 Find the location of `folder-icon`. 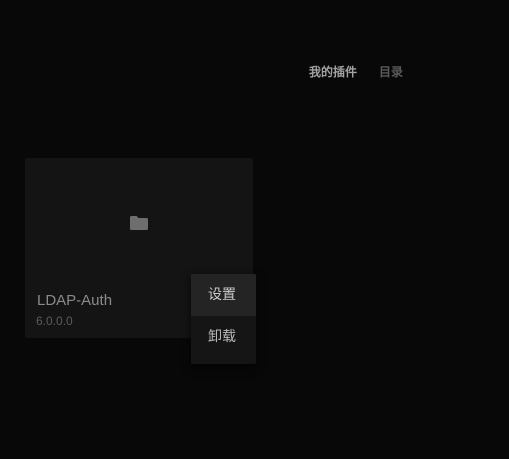

folder-icon is located at coordinates (139, 222).